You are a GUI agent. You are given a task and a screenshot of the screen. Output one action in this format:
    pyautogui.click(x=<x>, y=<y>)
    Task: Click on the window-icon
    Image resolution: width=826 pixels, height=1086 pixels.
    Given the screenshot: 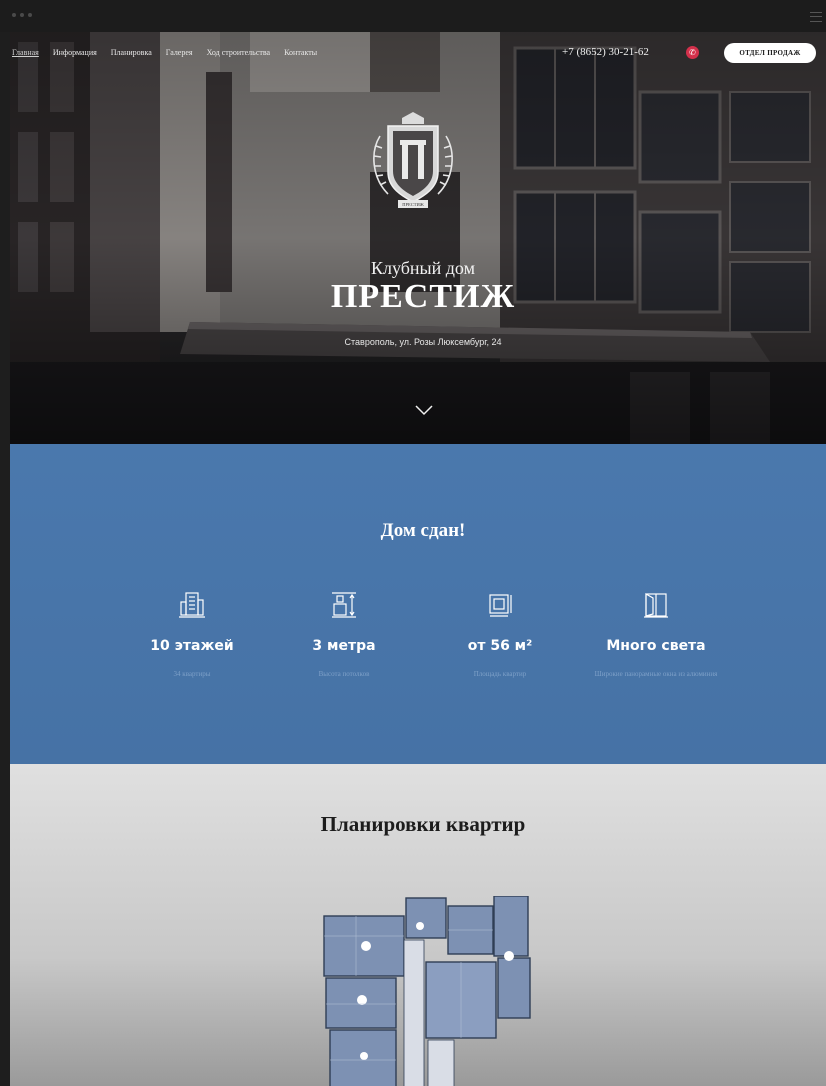 What is the action you would take?
    pyautogui.click(x=656, y=605)
    